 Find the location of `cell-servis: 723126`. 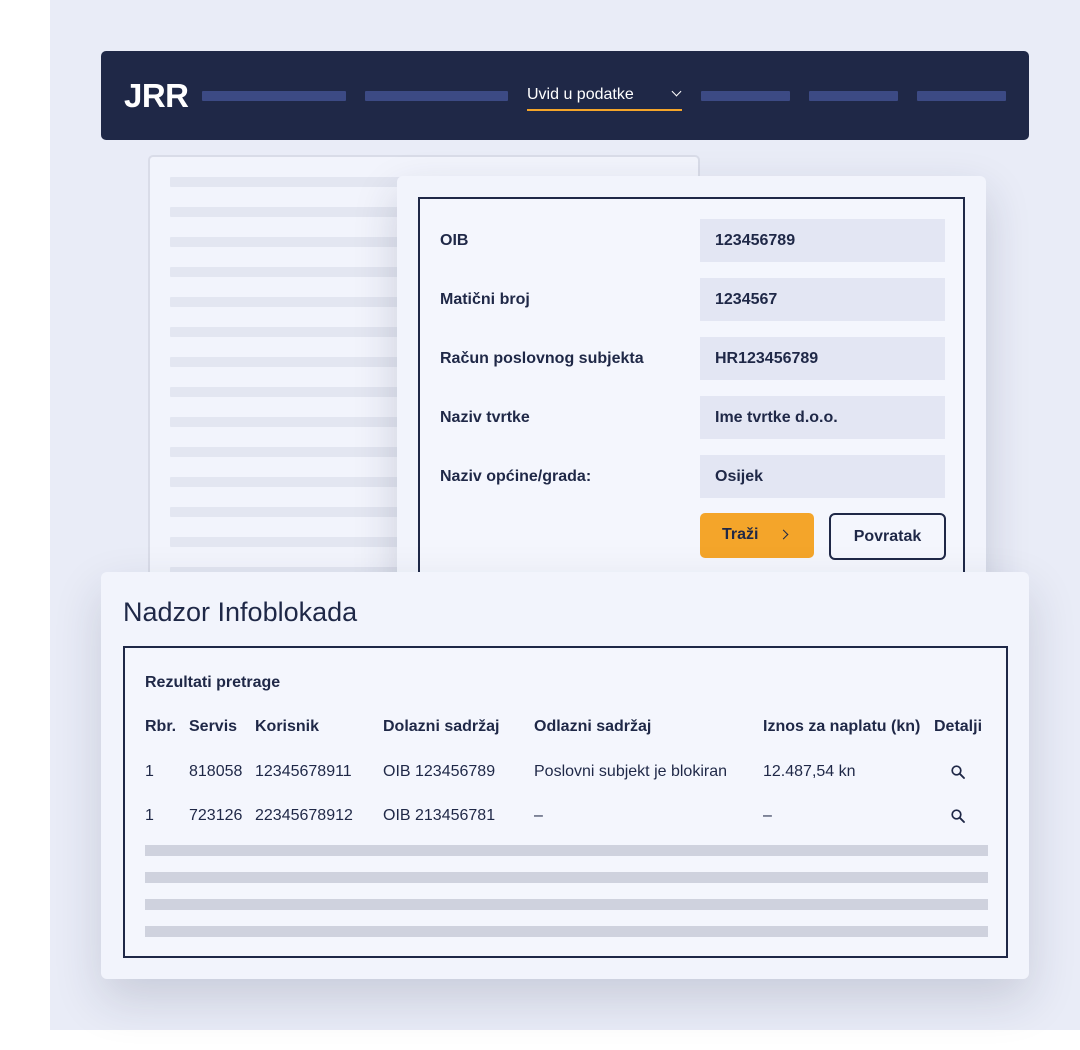

cell-servis: 723126 is located at coordinates (216, 815).